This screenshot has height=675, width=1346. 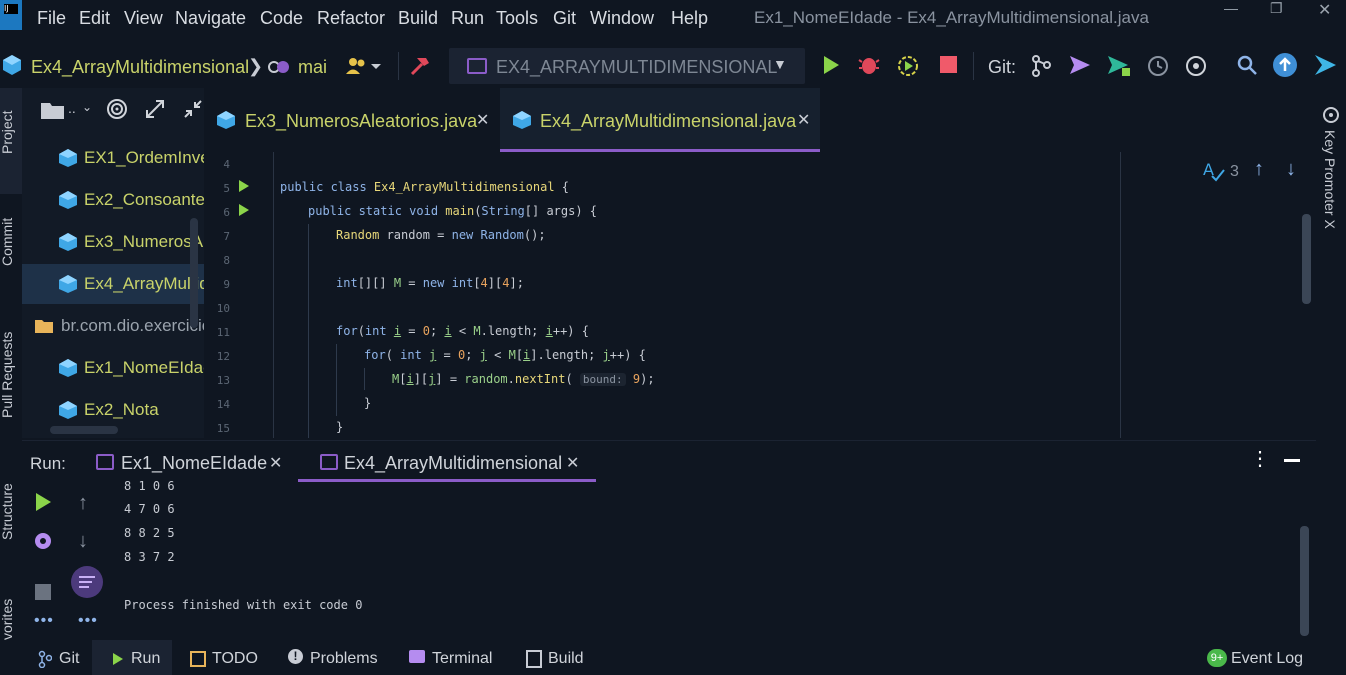 What do you see at coordinates (420, 66) in the screenshot?
I see `build-hammer-icon` at bounding box center [420, 66].